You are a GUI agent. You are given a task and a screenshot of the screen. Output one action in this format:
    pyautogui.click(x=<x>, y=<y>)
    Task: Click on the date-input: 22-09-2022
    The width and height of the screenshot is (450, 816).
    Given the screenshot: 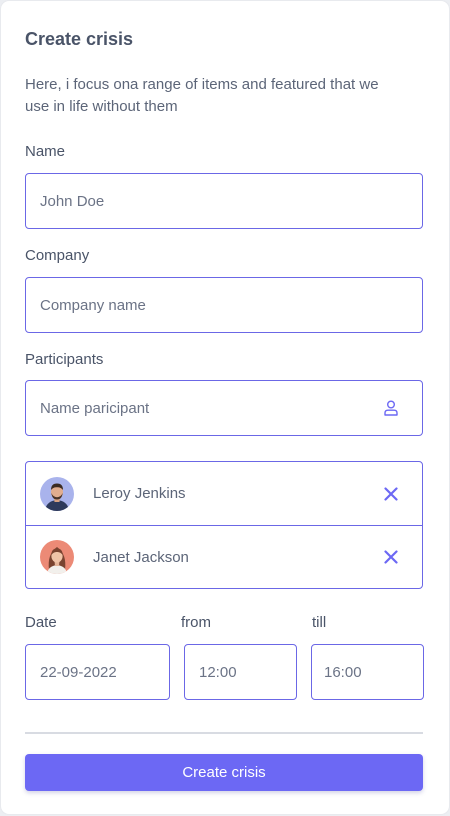 What is the action you would take?
    pyautogui.click(x=97, y=672)
    